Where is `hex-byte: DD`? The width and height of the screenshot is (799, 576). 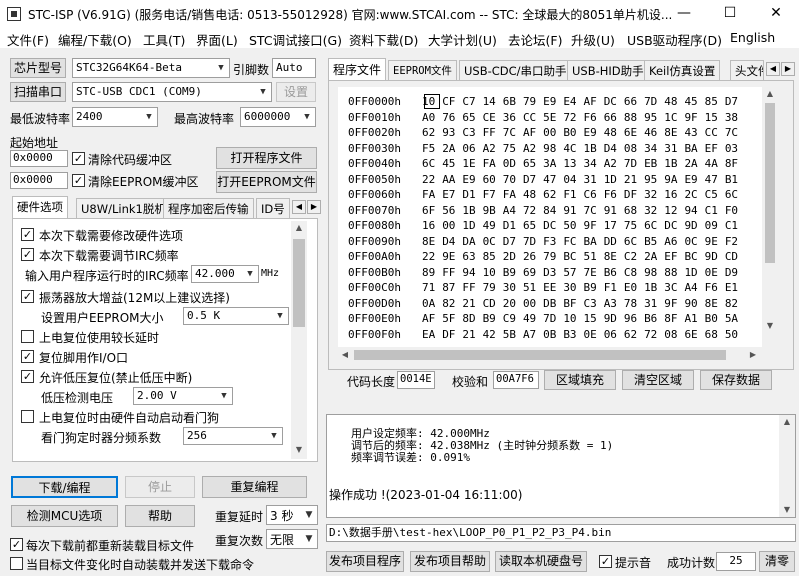 hex-byte: DD is located at coordinates (614, 241).